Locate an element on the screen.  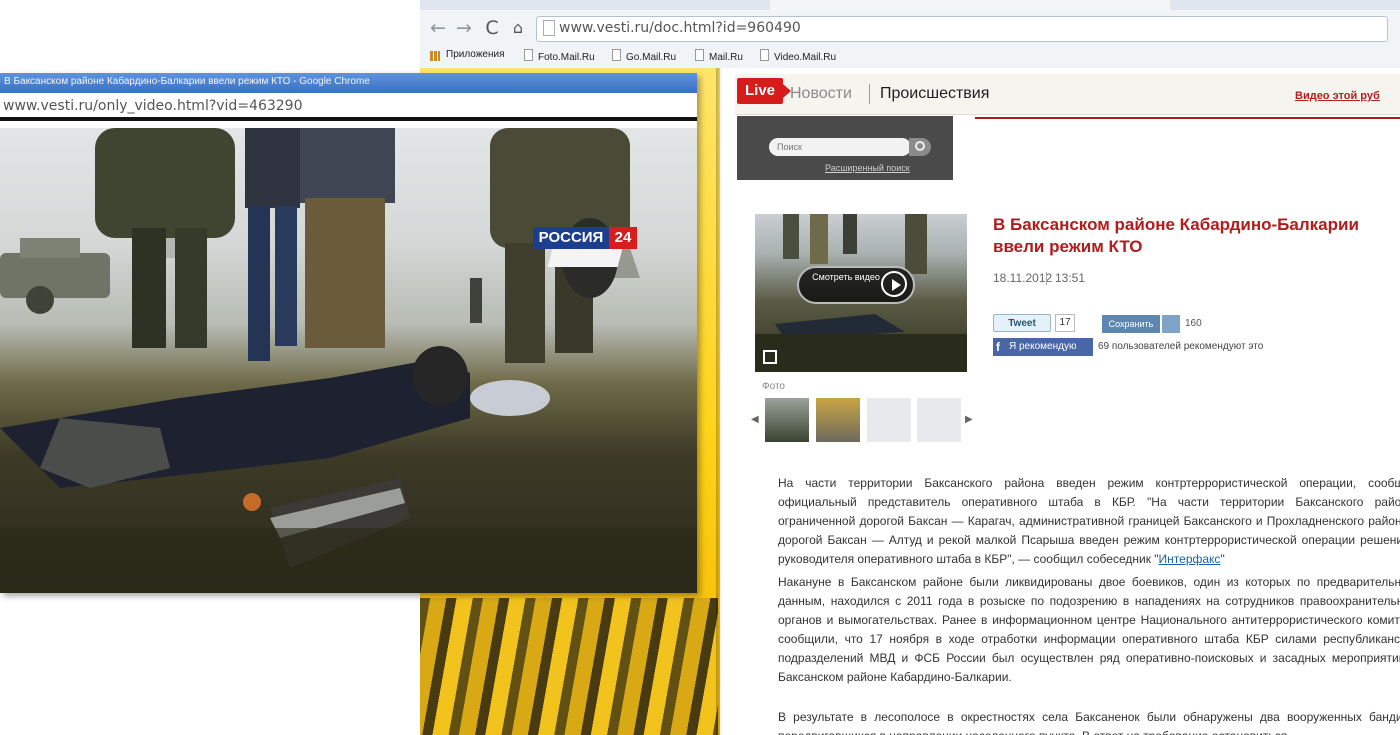
search-panel: Расширенный поиск is located at coordinates (845, 148).